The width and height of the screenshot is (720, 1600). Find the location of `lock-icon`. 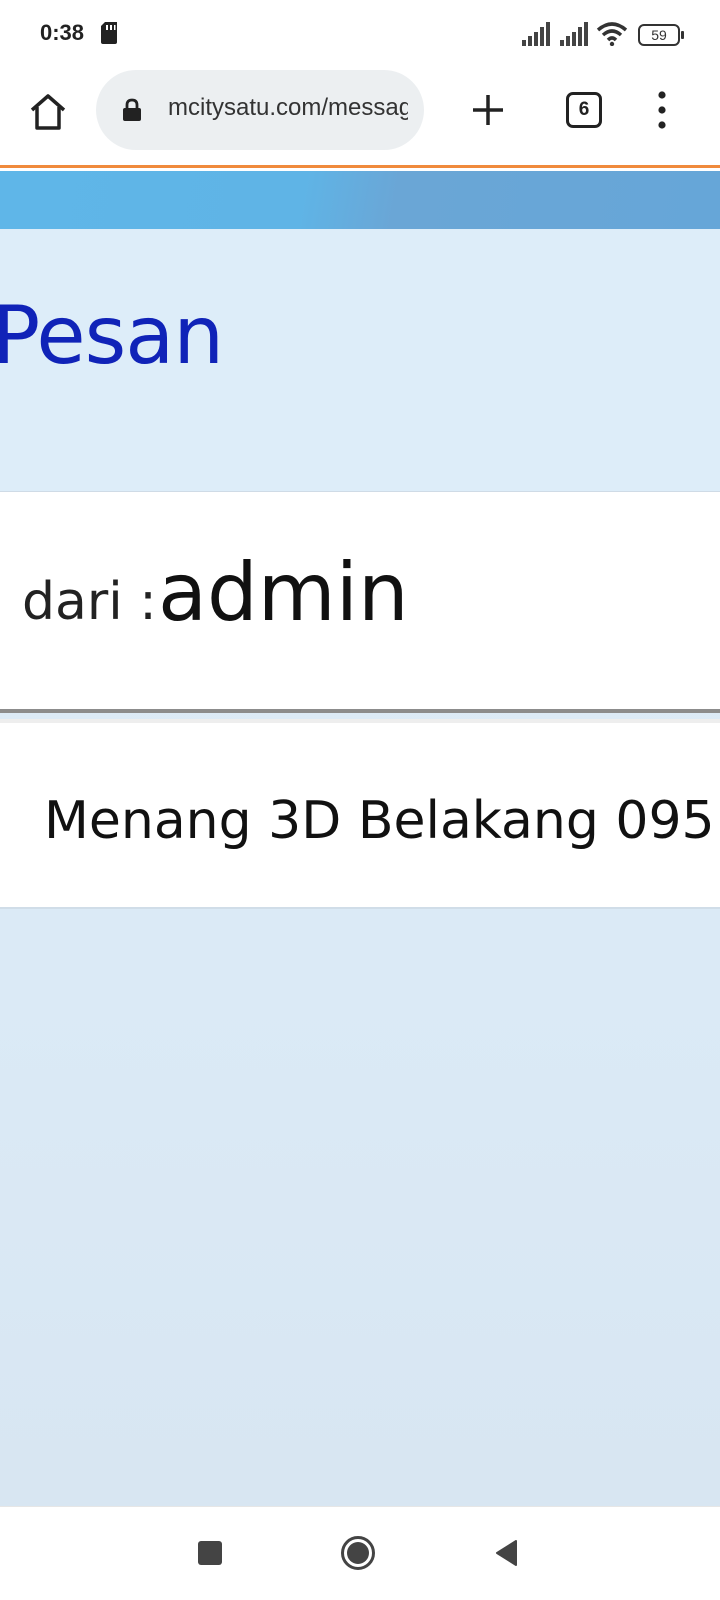

lock-icon is located at coordinates (132, 109).